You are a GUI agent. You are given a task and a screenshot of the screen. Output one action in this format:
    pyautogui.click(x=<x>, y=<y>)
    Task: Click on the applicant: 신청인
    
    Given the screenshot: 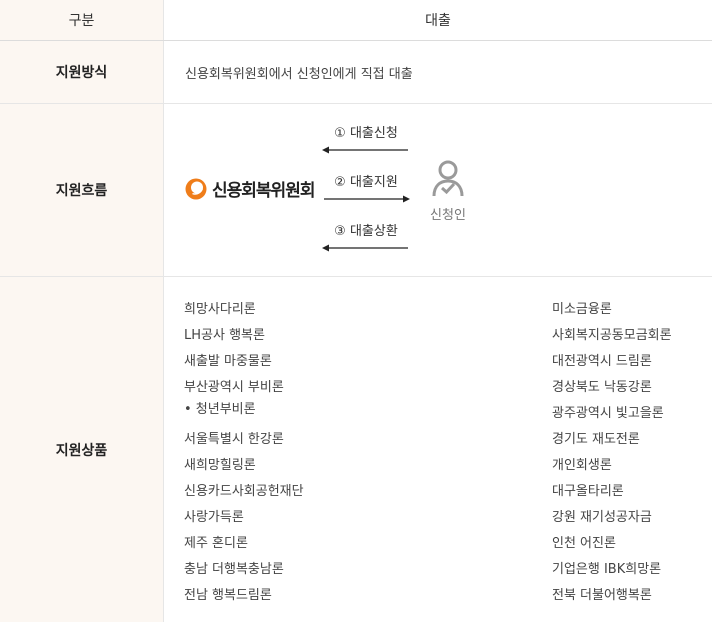 What is the action you would take?
    pyautogui.click(x=448, y=190)
    